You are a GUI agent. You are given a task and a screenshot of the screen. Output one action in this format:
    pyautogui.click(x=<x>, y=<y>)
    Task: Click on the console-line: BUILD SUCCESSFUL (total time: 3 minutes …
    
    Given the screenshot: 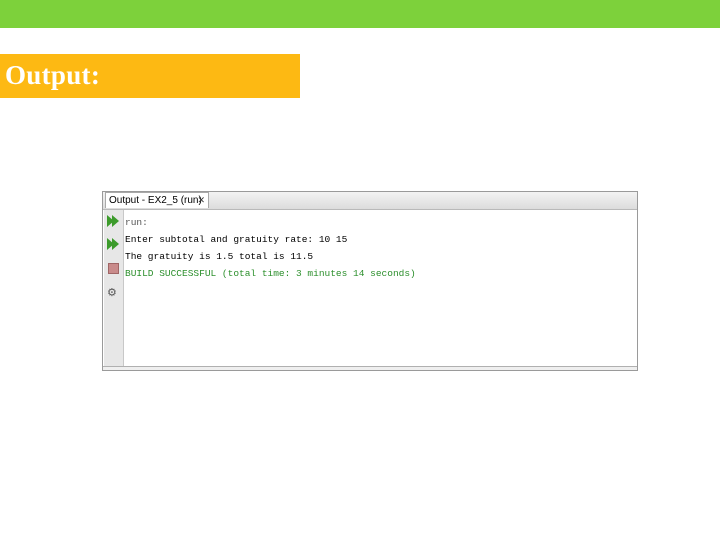 What is the action you would take?
    pyautogui.click(x=270, y=273)
    